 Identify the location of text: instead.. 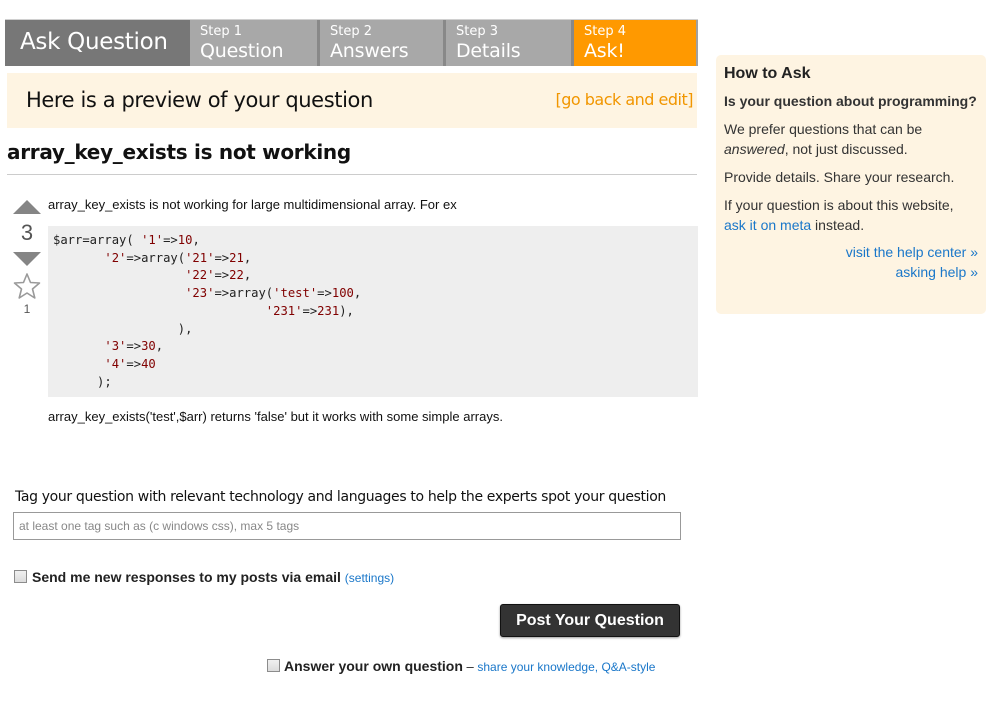
(838, 225).